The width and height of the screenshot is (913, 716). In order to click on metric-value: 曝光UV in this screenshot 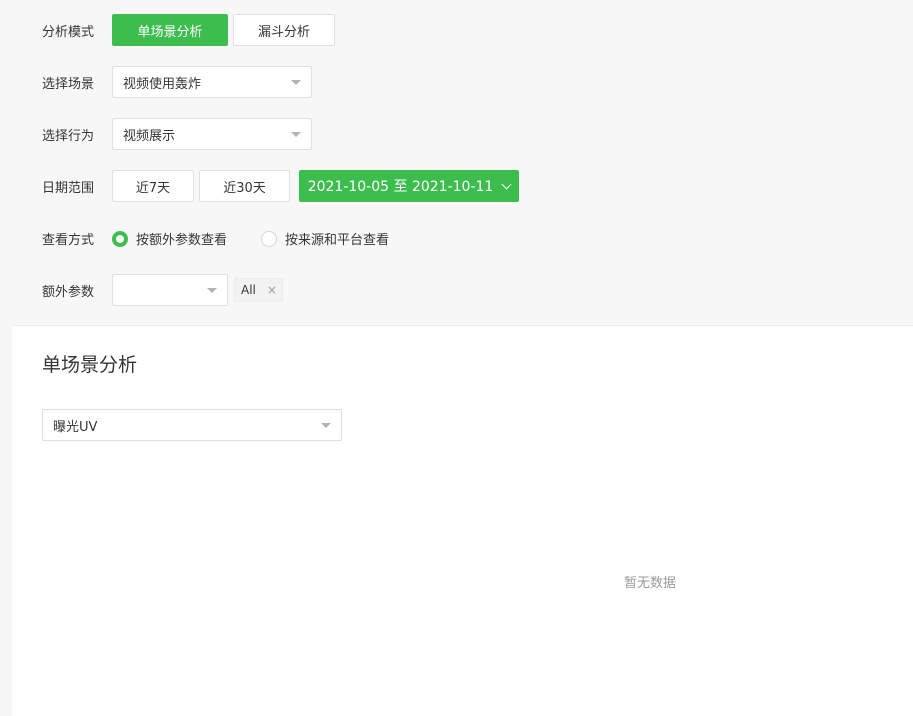, I will do `click(75, 427)`.